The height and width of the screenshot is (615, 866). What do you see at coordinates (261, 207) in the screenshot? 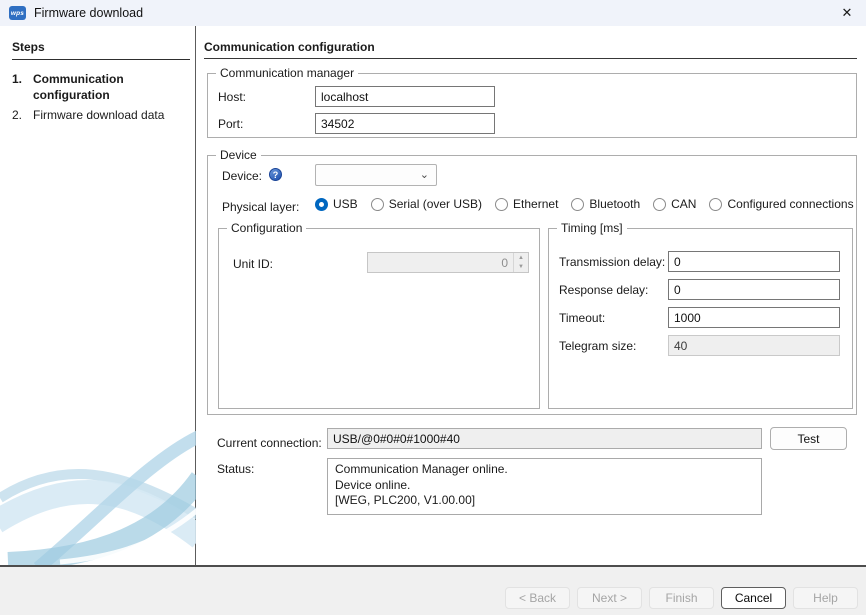
I see `physical-layer-label: Physical layer:` at bounding box center [261, 207].